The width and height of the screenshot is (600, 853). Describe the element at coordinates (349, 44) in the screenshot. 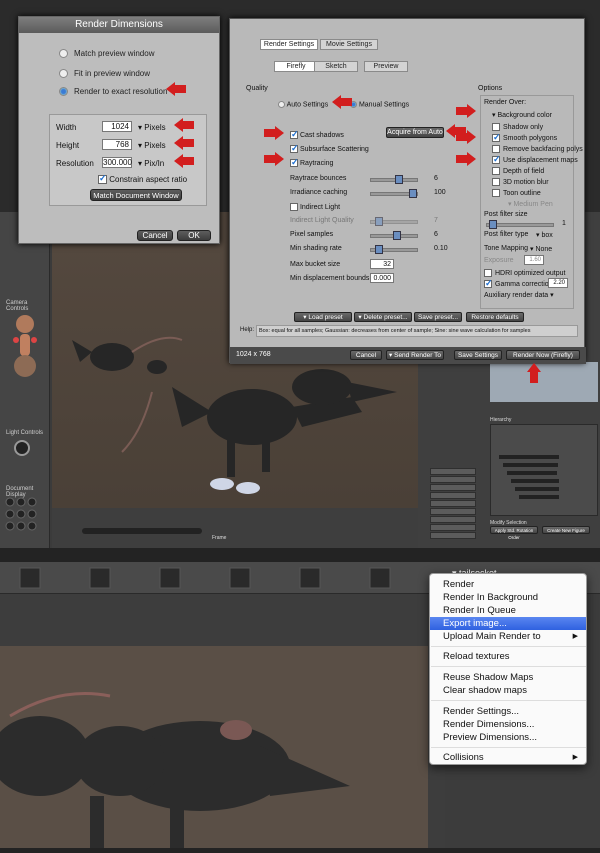

I see `tab-movie-settings: Movie Settings` at that location.